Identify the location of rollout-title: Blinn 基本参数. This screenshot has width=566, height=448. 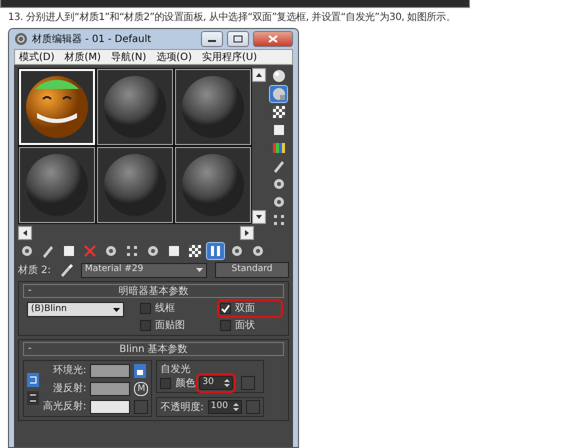
(153, 349).